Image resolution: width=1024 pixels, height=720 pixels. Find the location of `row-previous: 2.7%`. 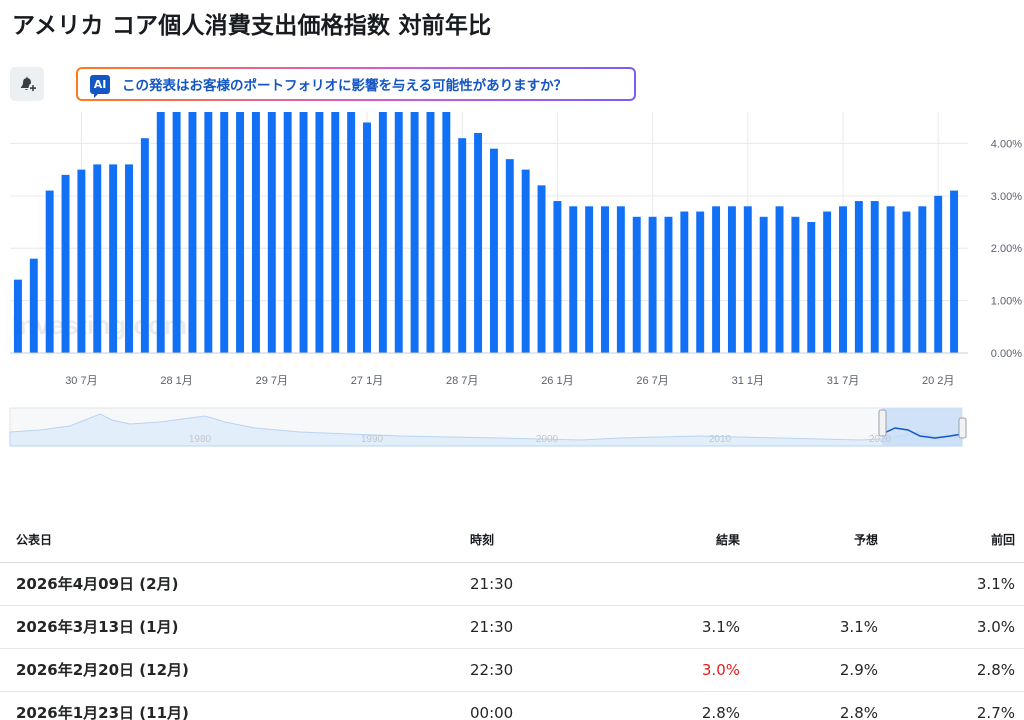

row-previous: 2.7% is located at coordinates (951, 705).